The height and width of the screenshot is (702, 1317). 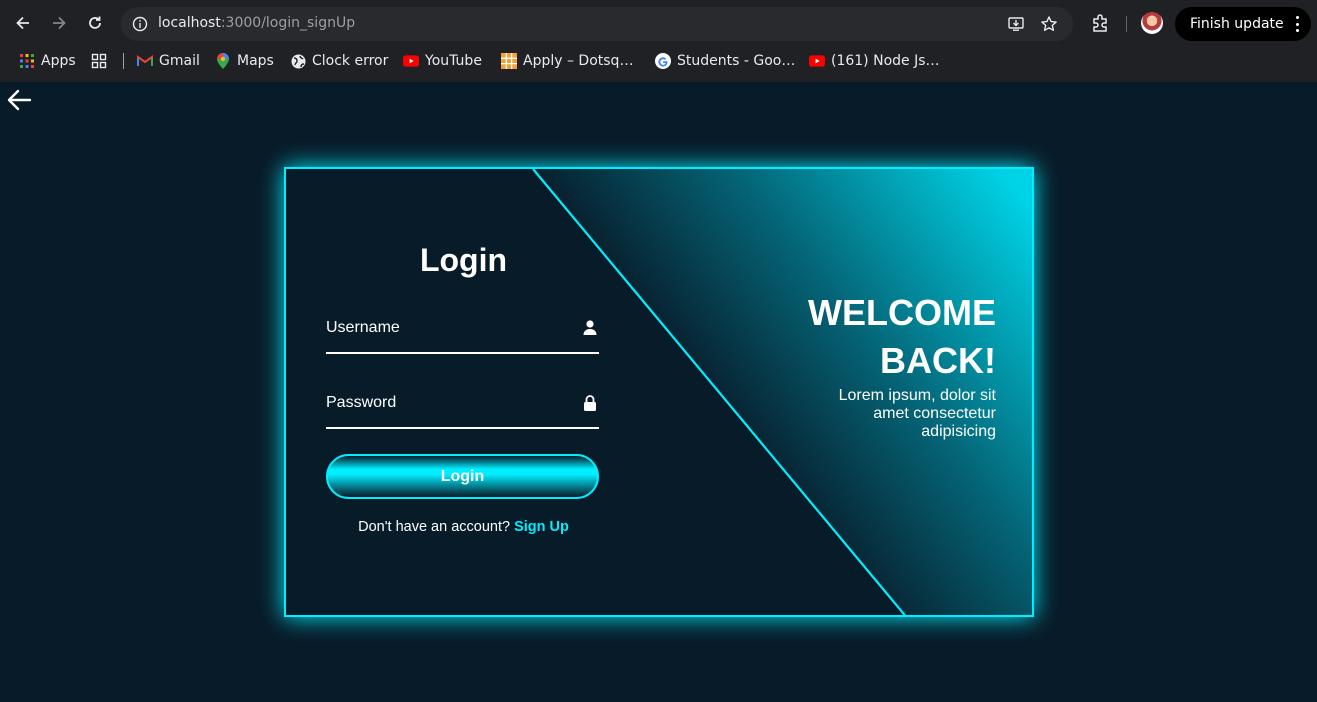 I want to click on bookmark-gmail: Gmail, so click(x=168, y=61).